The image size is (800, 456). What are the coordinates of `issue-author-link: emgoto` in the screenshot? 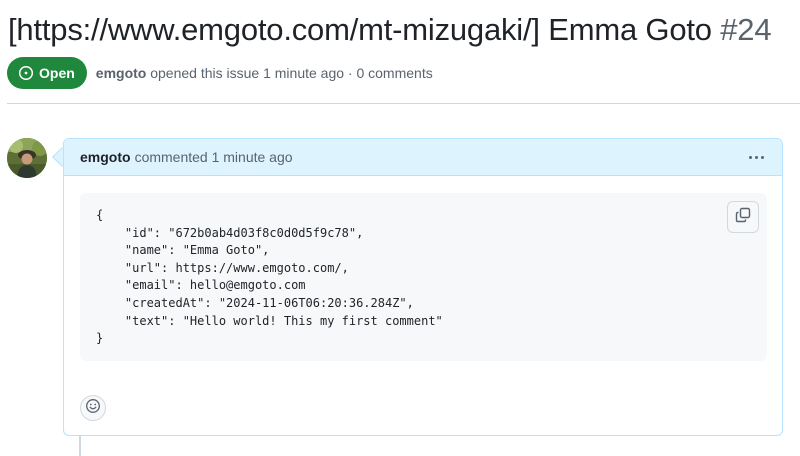 It's located at (121, 73).